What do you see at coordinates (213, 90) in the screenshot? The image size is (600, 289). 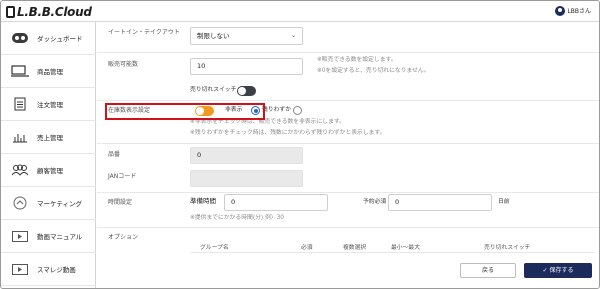 I see `soldout-switch-label: 売り切れスイッチ` at bounding box center [213, 90].